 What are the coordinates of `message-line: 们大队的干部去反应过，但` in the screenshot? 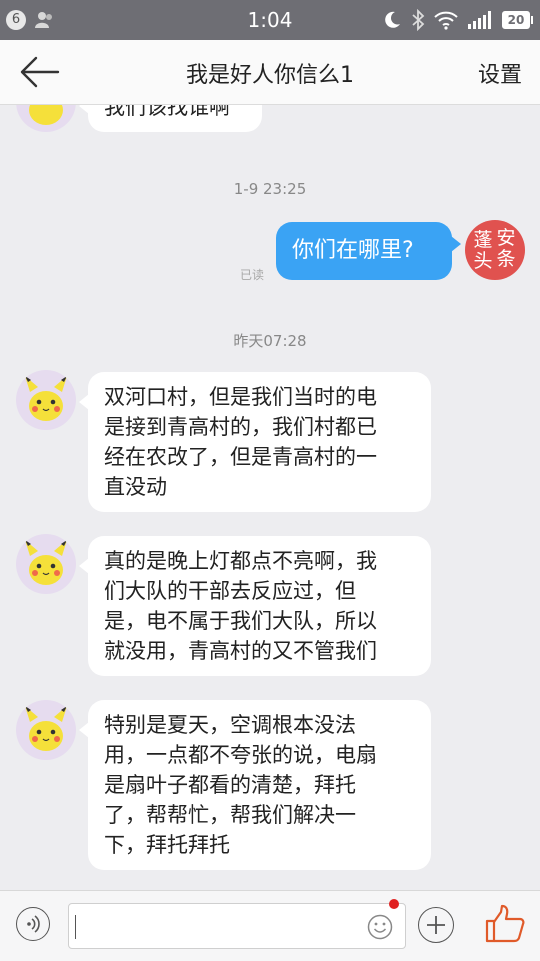 It's located at (230, 591).